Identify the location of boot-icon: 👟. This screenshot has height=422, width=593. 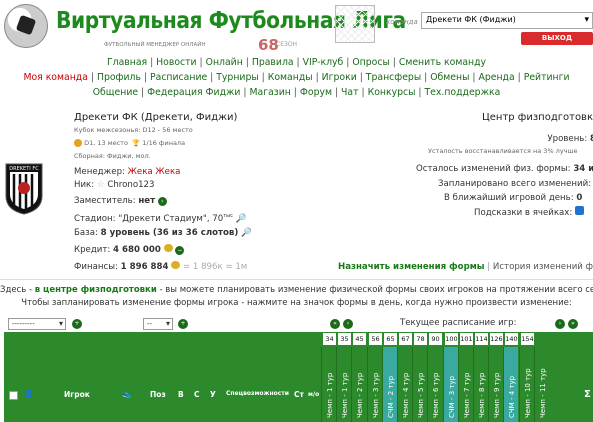
(127, 393).